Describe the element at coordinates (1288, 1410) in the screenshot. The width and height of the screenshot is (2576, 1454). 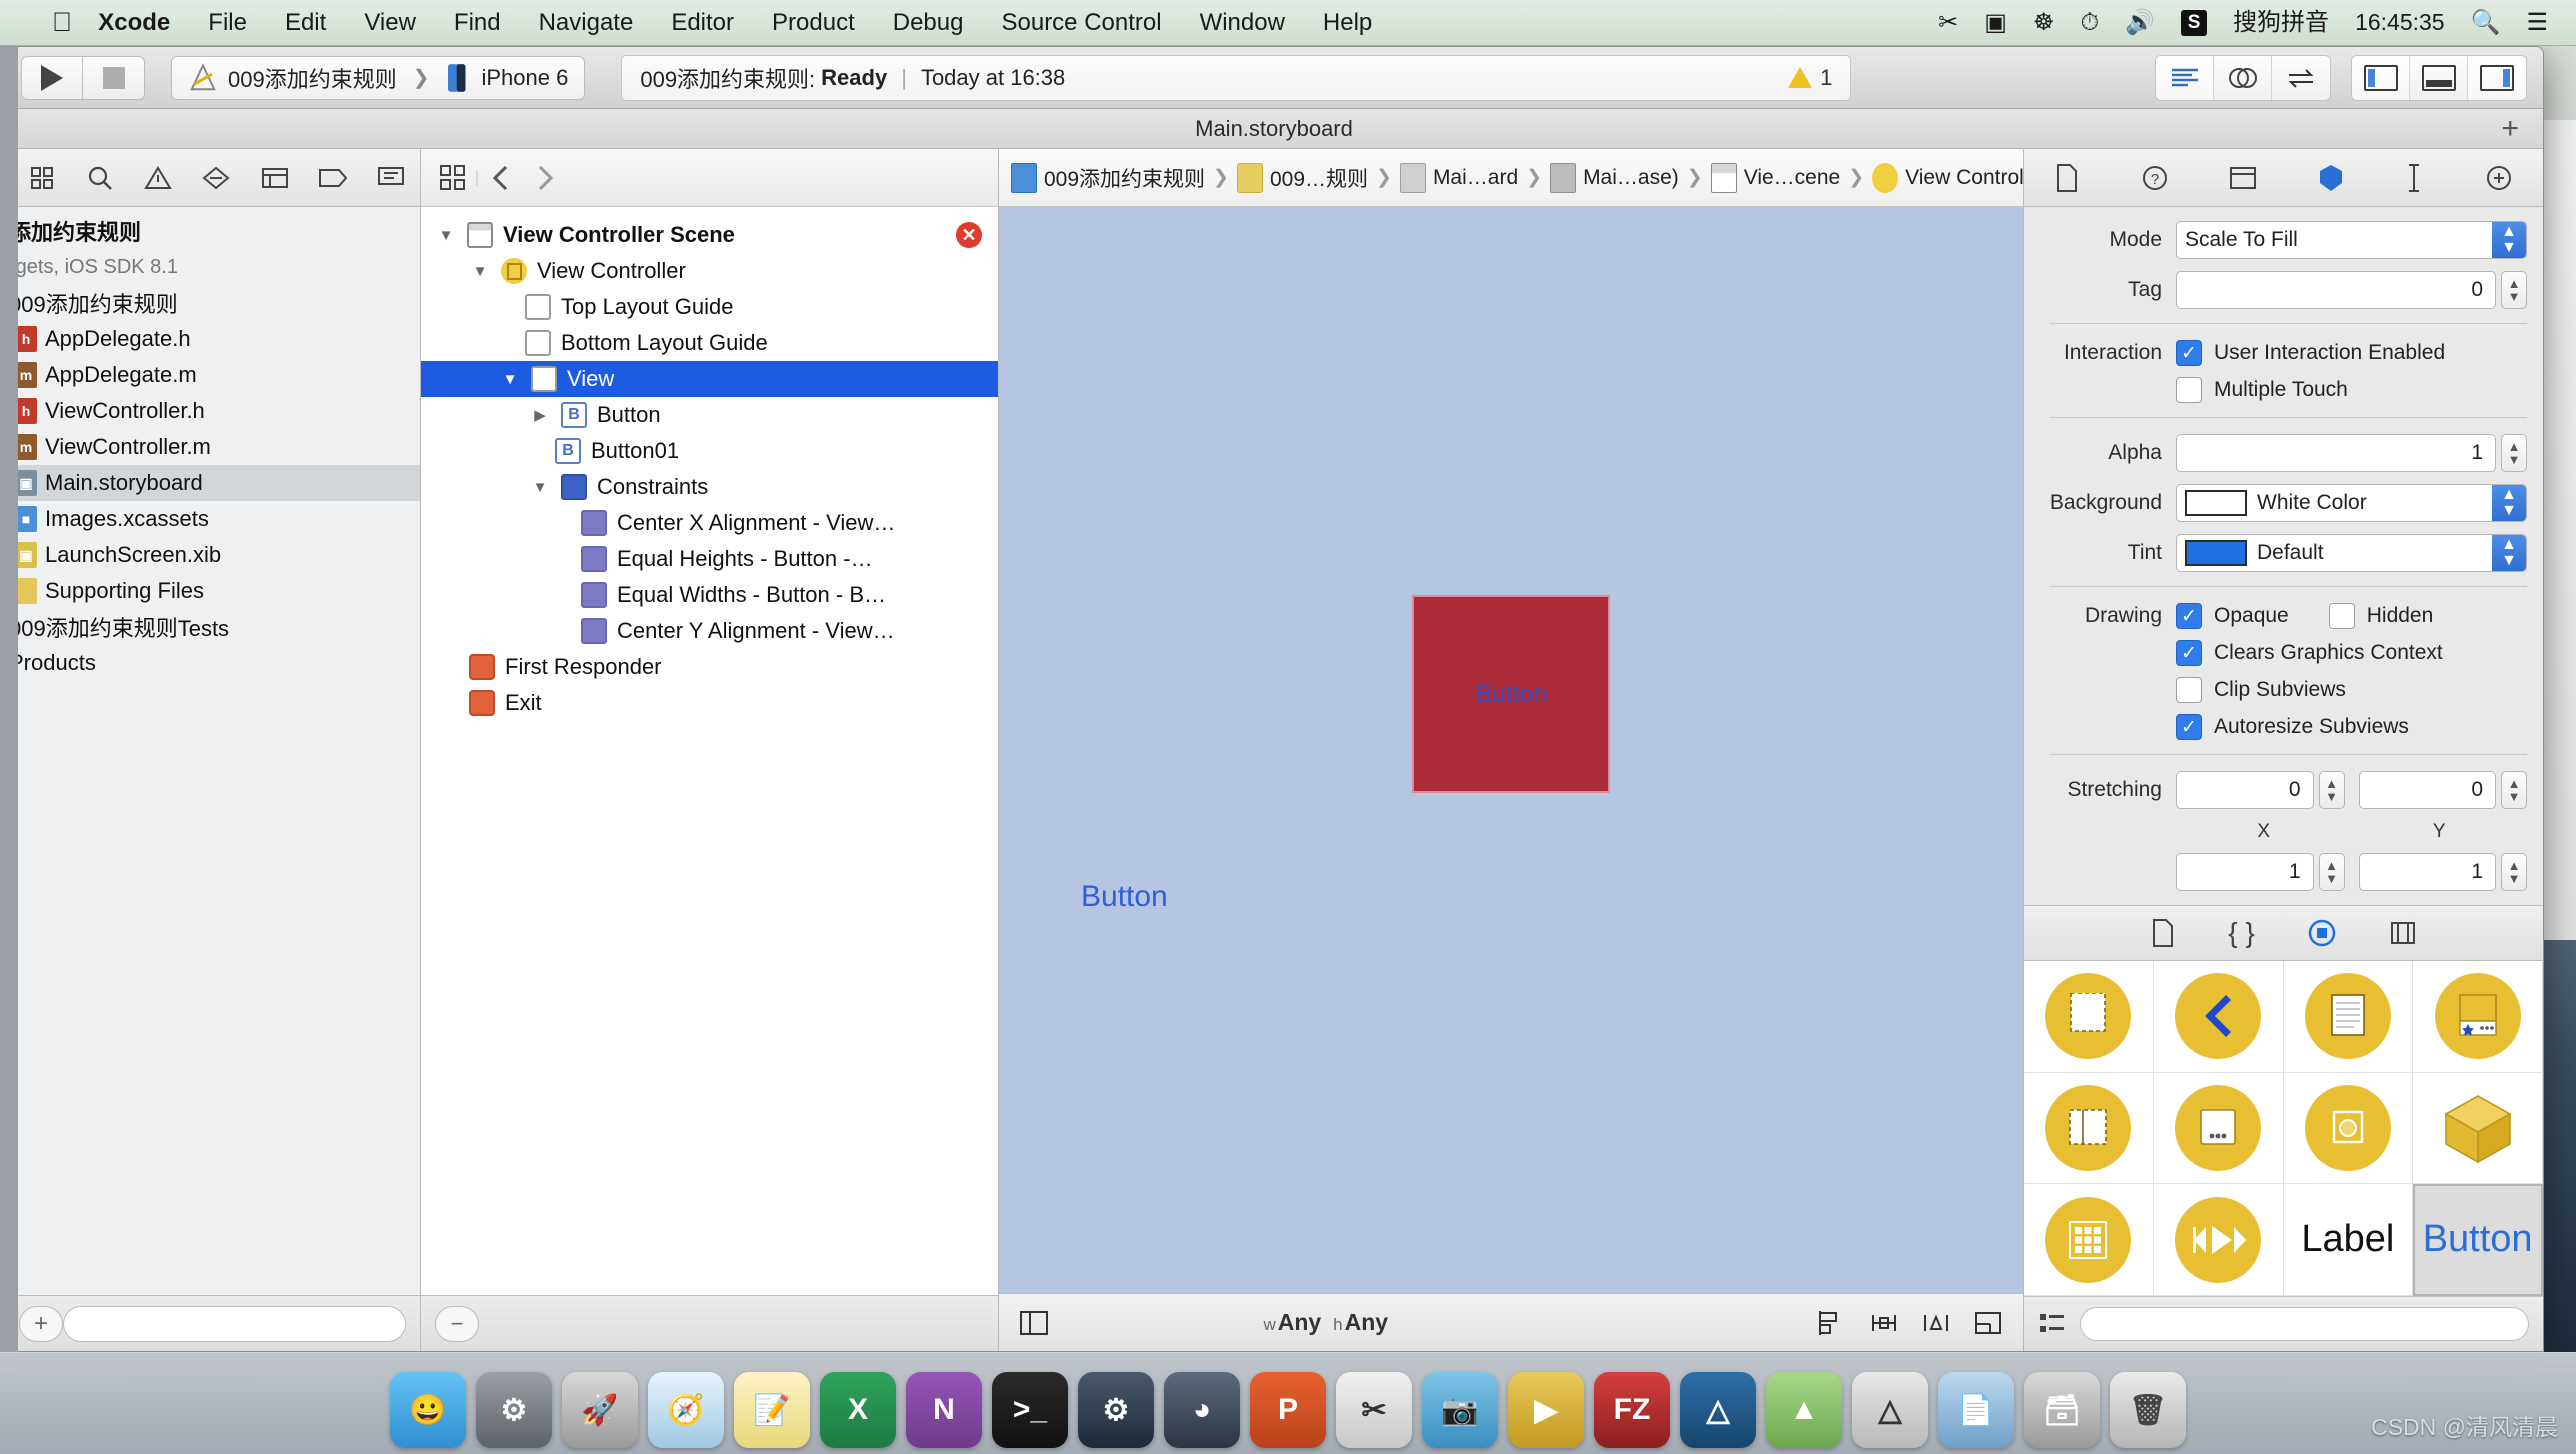
I see `dock-app-sketch: P` at that location.